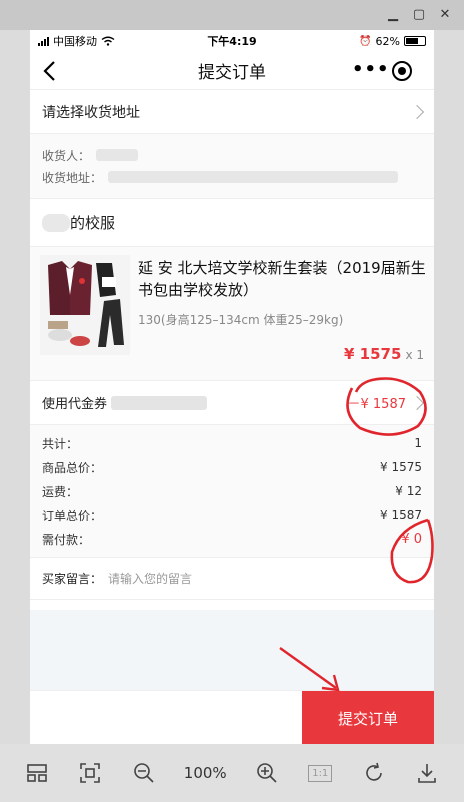  Describe the element at coordinates (232, 773) in the screenshot. I see `viewer-toolbar: 100% 1:1` at that location.